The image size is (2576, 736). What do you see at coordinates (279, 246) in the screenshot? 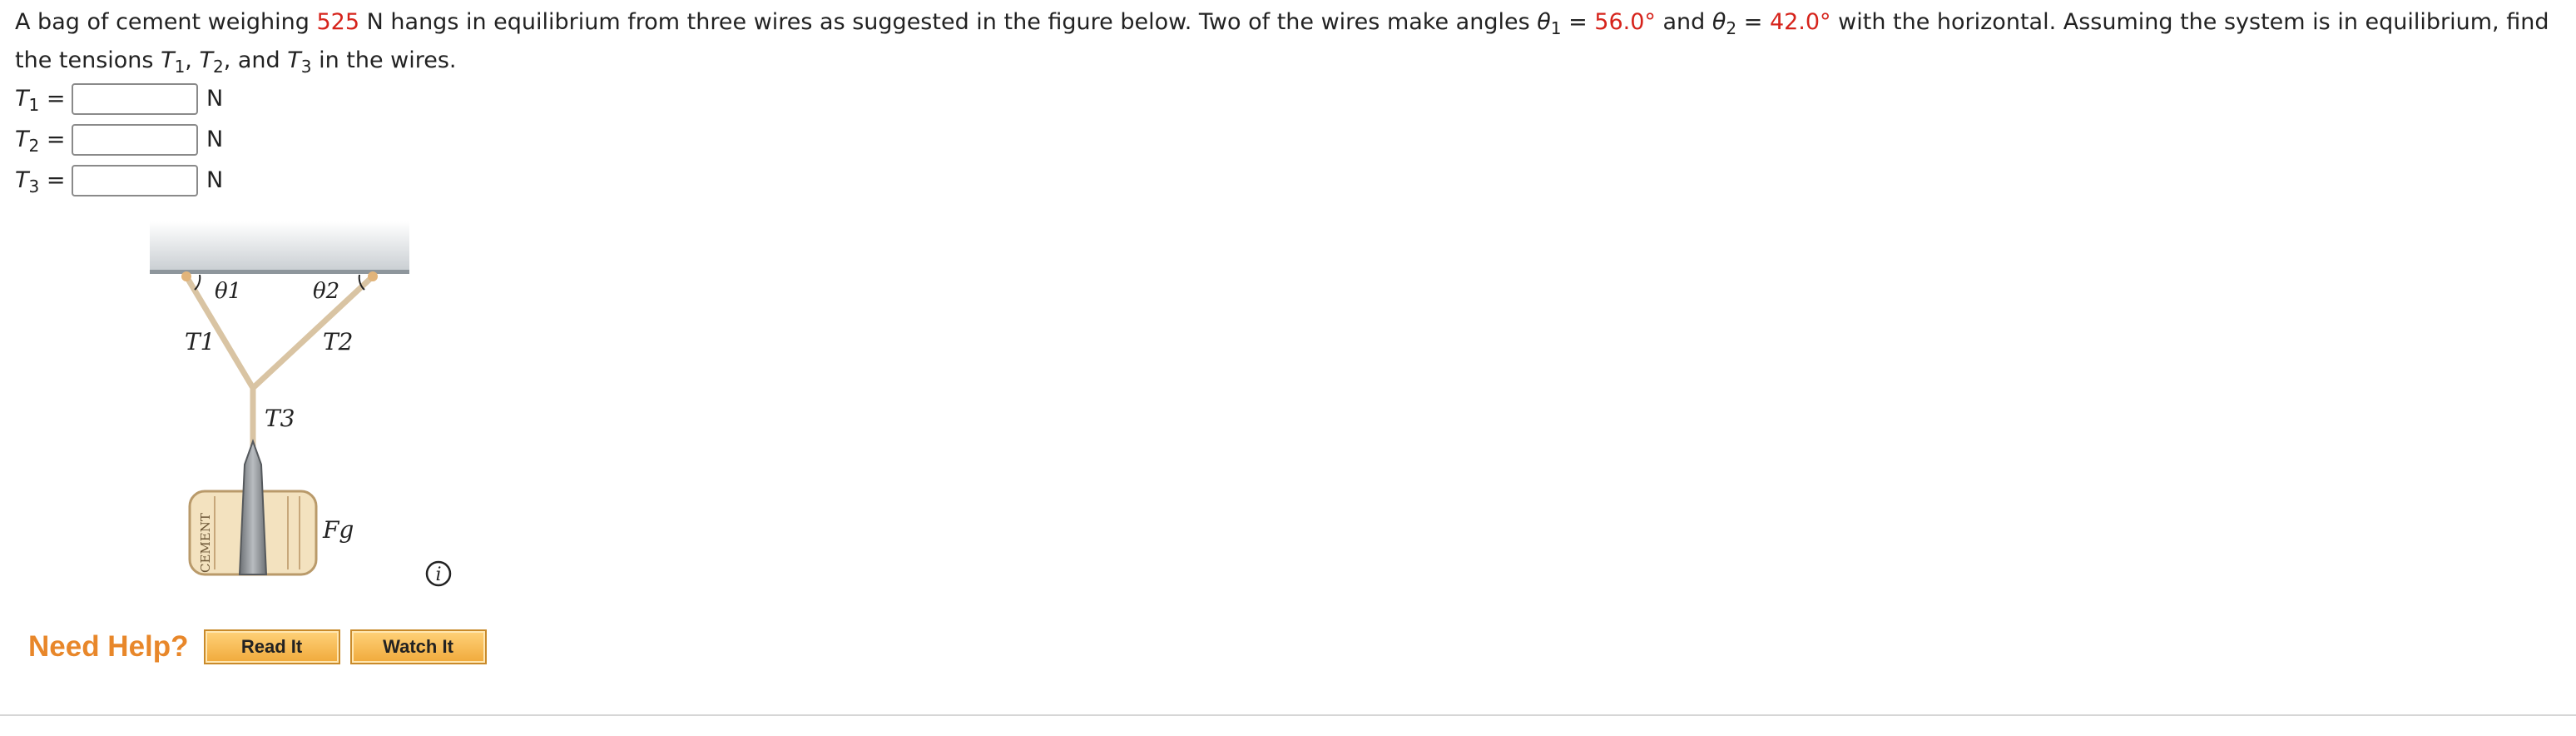
I see `ceiling` at bounding box center [279, 246].